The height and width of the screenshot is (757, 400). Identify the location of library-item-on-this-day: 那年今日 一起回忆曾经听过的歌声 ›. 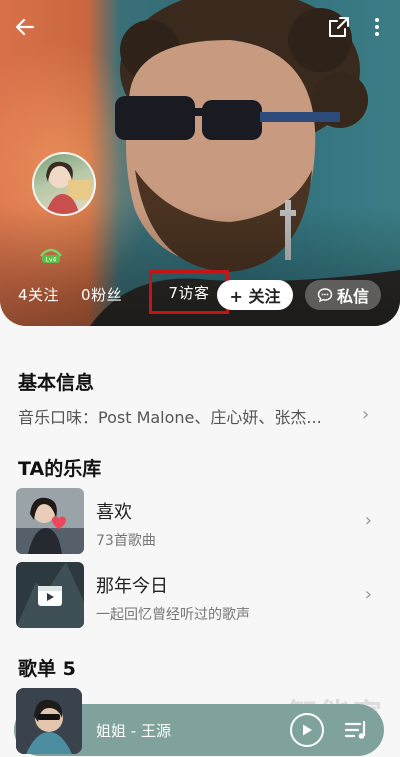
(201, 595).